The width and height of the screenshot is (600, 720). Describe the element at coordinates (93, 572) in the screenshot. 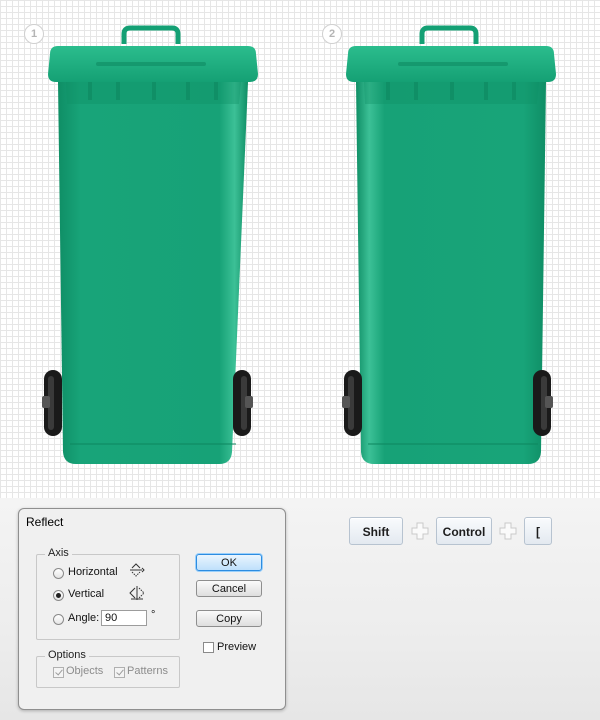

I see `horizontal-label: Horizontal` at that location.